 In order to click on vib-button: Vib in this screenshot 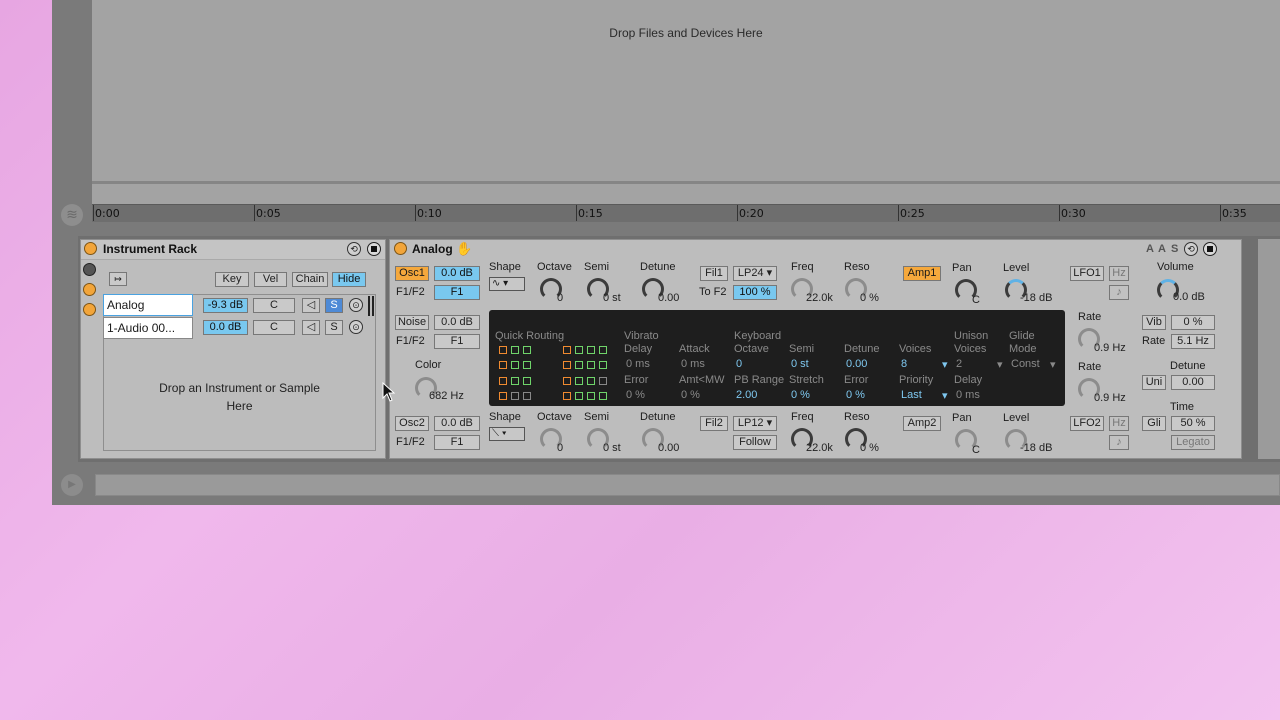, I will do `click(1154, 322)`.